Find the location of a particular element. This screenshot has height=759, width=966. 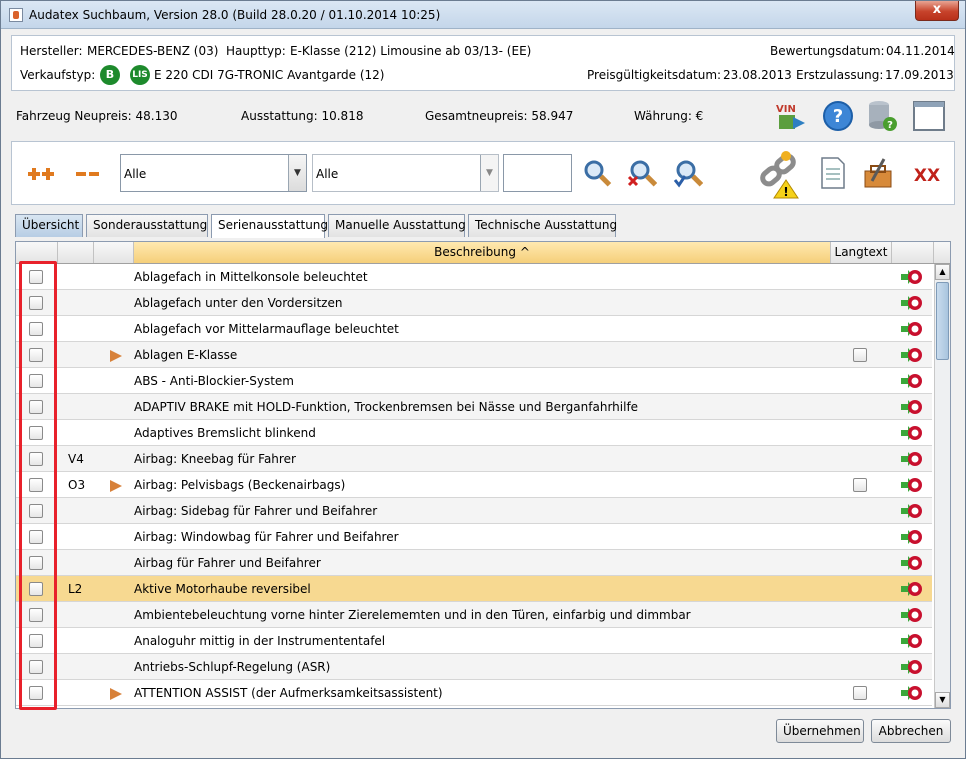

haupttyp-label: Haupttyp: is located at coordinates (256, 51).